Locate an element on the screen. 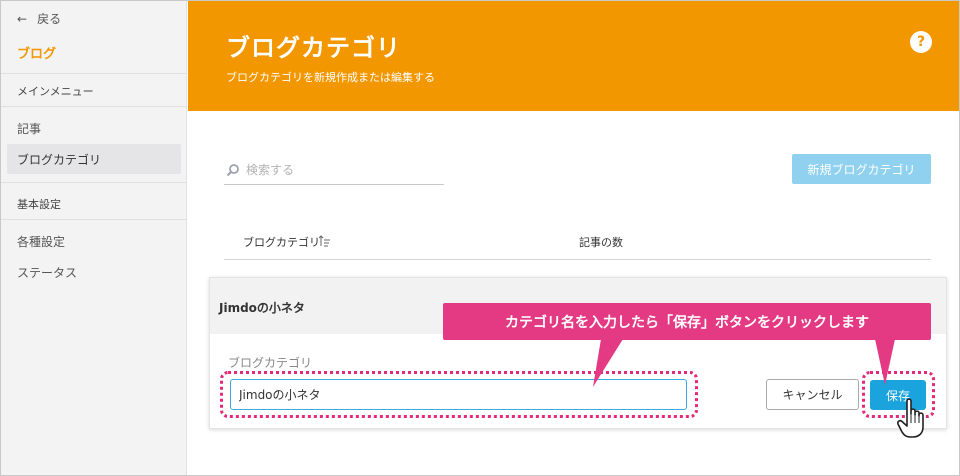 This screenshot has width=960, height=476. category-name-input is located at coordinates (458, 394).